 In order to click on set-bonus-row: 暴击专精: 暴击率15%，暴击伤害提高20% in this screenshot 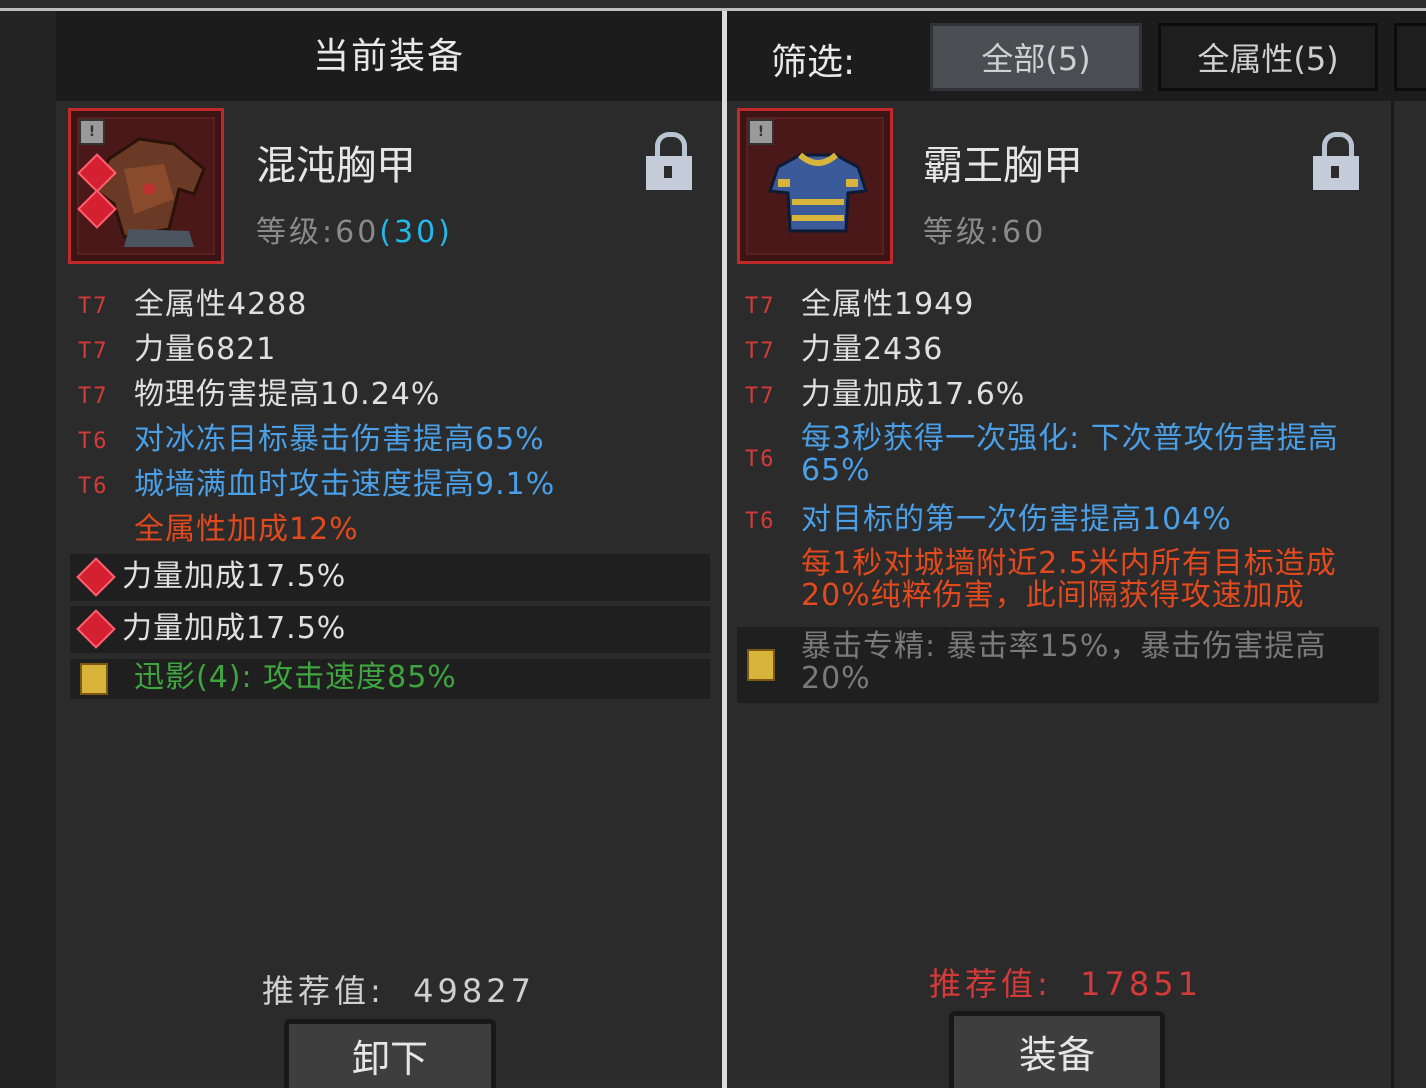, I will do `click(1058, 665)`.